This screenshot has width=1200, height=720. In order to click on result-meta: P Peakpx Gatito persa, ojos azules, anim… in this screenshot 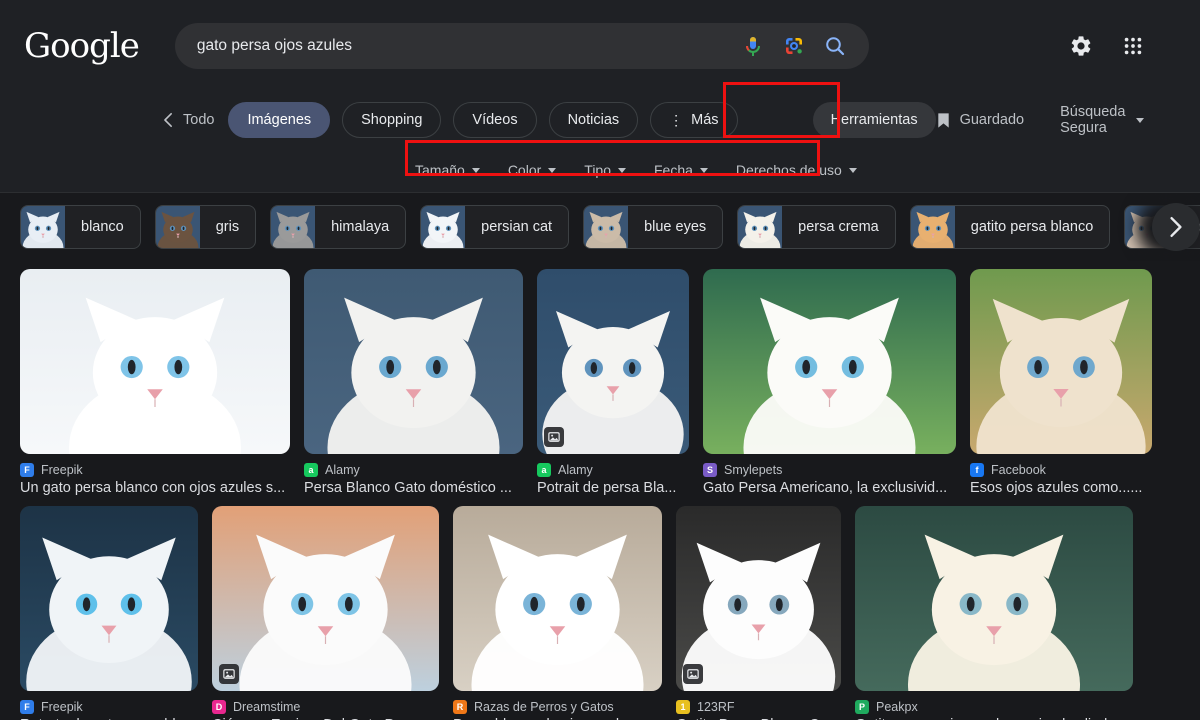, I will do `click(994, 705)`.